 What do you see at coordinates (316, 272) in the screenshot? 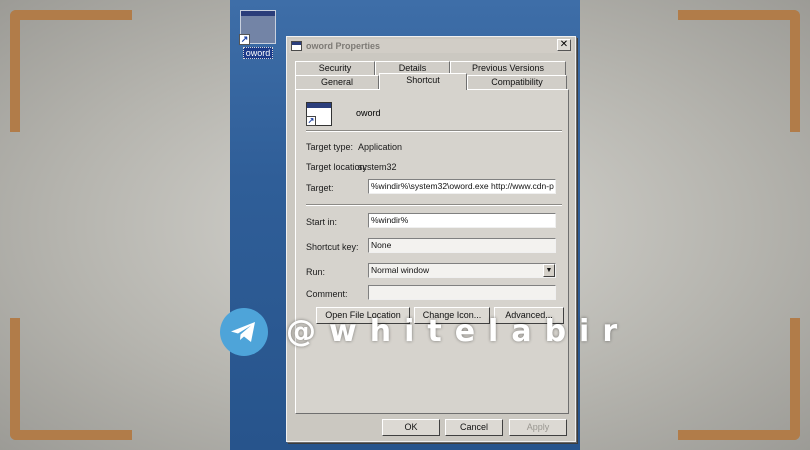
I see `run-label: Run:` at bounding box center [316, 272].